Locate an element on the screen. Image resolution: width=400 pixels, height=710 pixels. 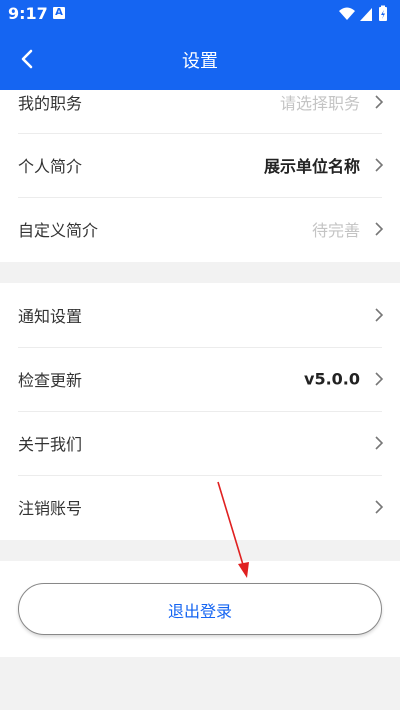
list-item-check-update: 检查更新 v5.0.0 is located at coordinates (200, 379).